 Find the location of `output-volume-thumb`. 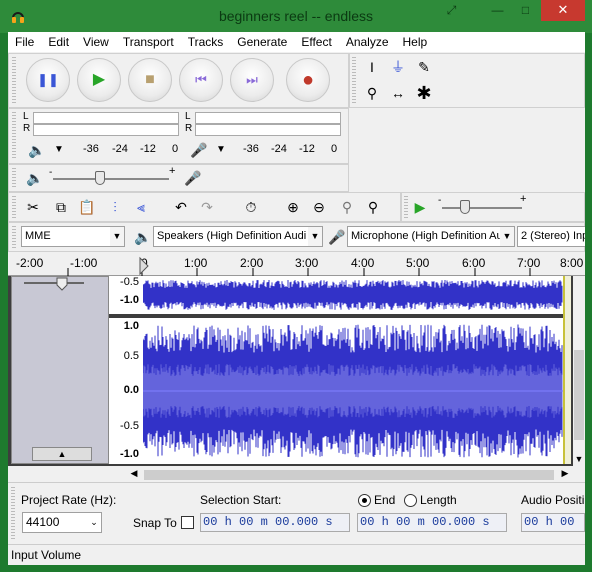

output-volume-thumb is located at coordinates (100, 178).